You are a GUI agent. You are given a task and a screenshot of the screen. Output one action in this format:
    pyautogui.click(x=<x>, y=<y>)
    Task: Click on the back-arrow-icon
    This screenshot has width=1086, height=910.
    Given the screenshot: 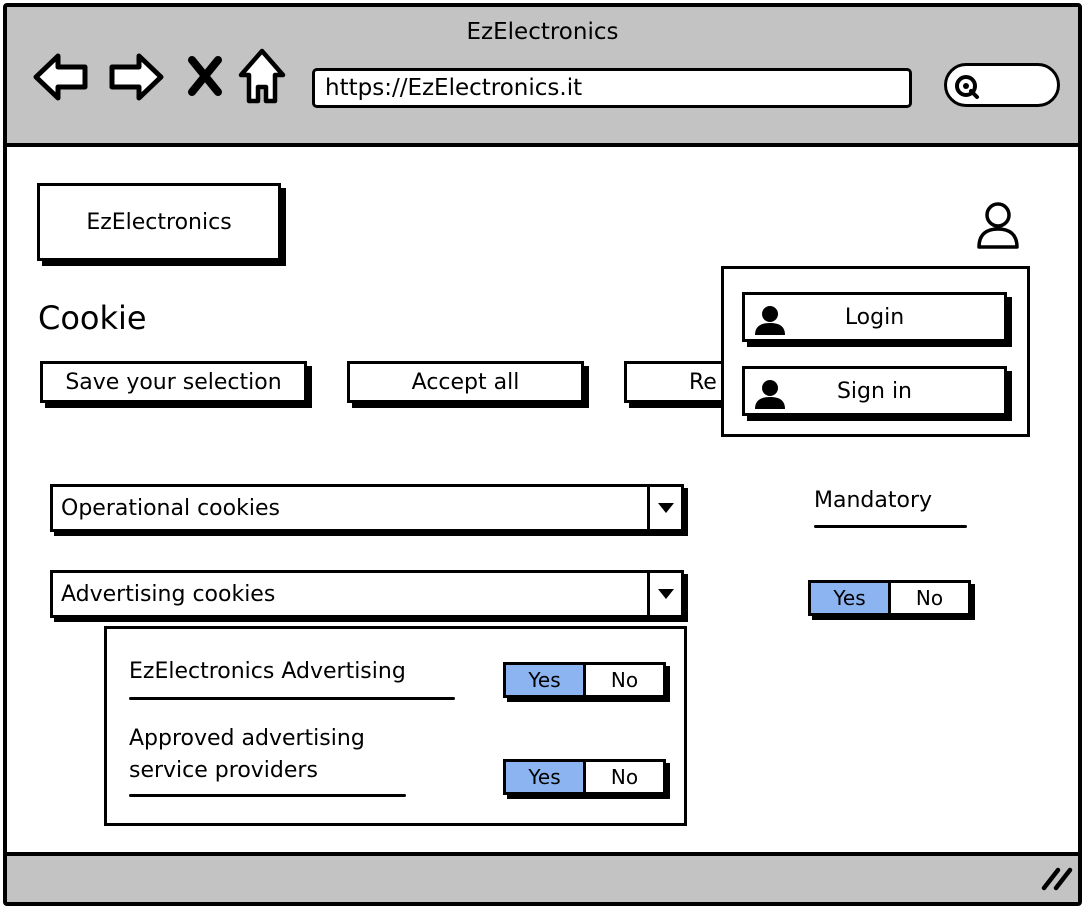 What is the action you would take?
    pyautogui.click(x=61, y=79)
    